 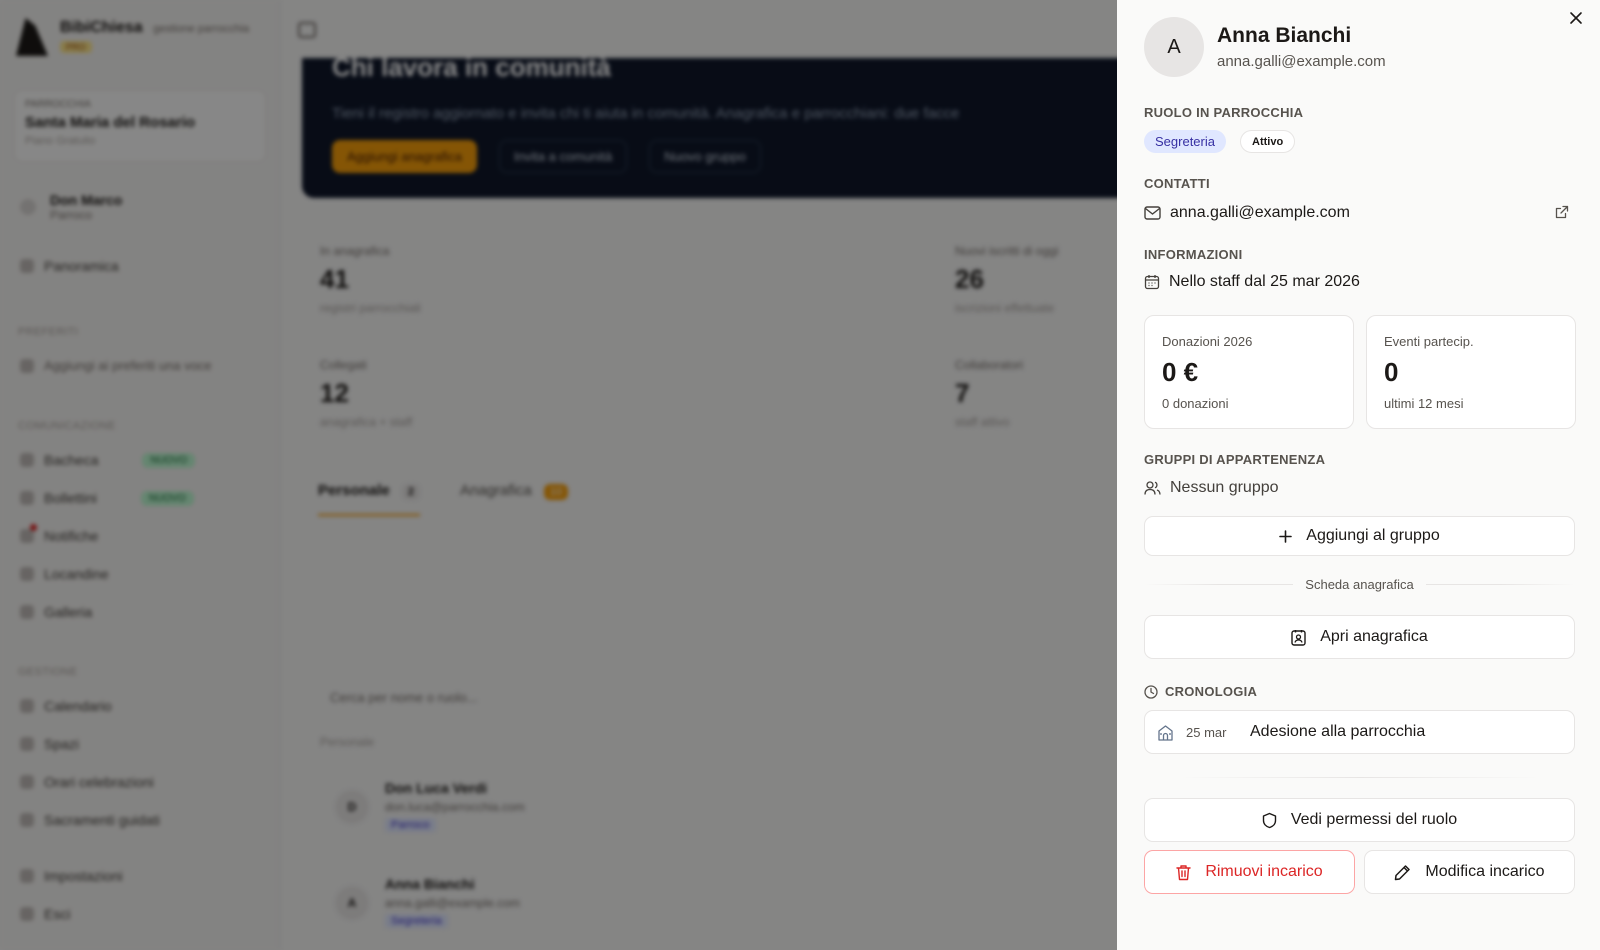 What do you see at coordinates (1471, 372) in the screenshot?
I see `events-card: Eventi partecip. 0 ultimi 12 mesi` at bounding box center [1471, 372].